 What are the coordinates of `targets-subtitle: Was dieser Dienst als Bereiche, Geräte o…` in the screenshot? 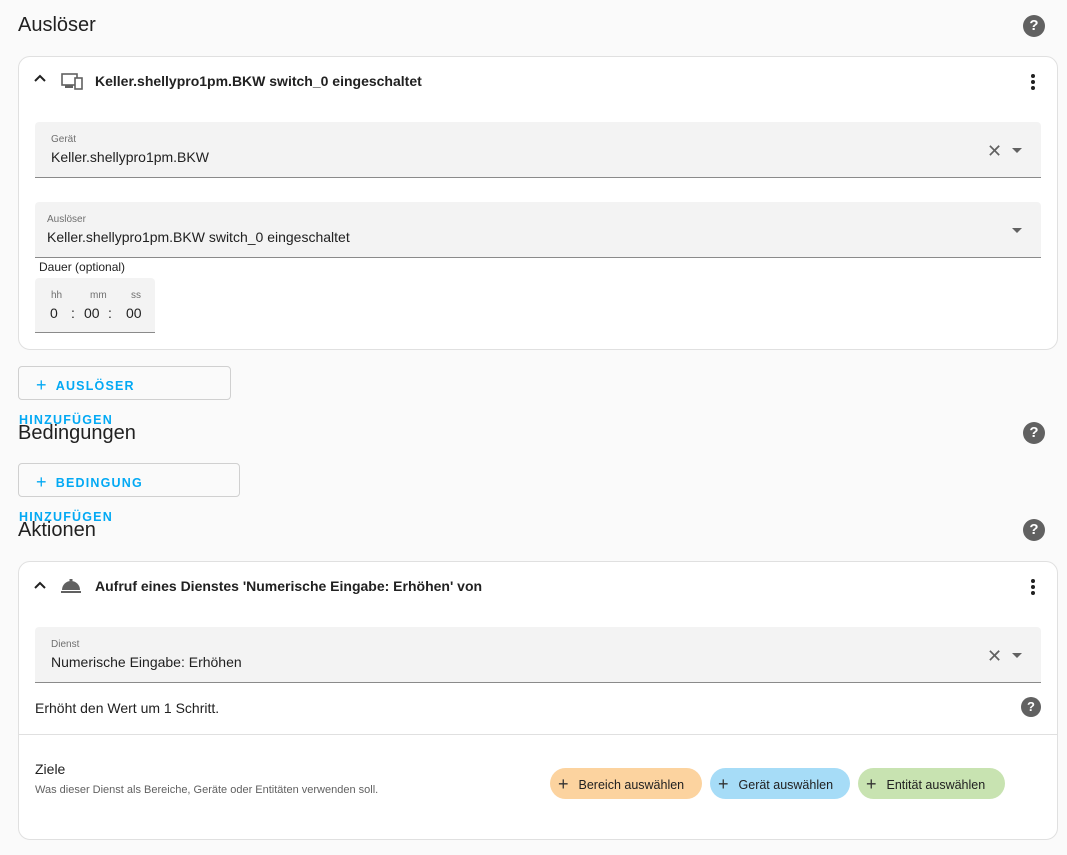 It's located at (207, 790).